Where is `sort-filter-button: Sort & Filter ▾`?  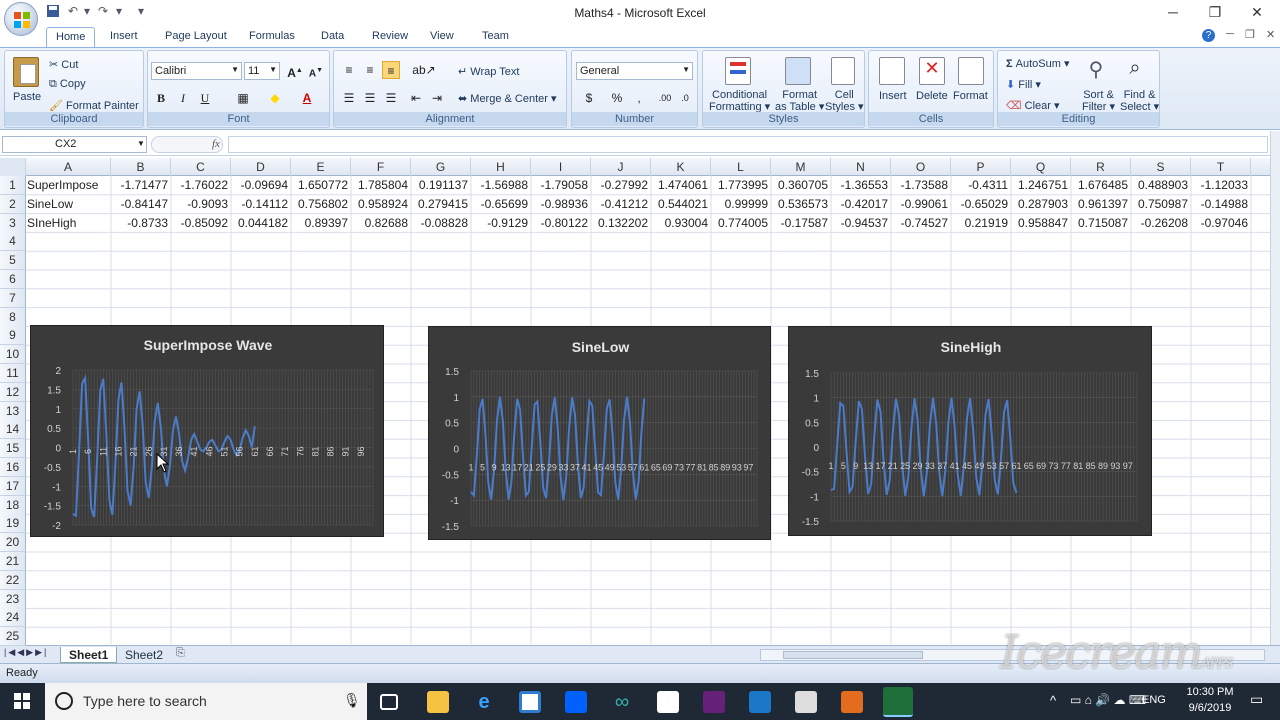
sort-filter-button: Sort & Filter ▾ is located at coordinates (1098, 101).